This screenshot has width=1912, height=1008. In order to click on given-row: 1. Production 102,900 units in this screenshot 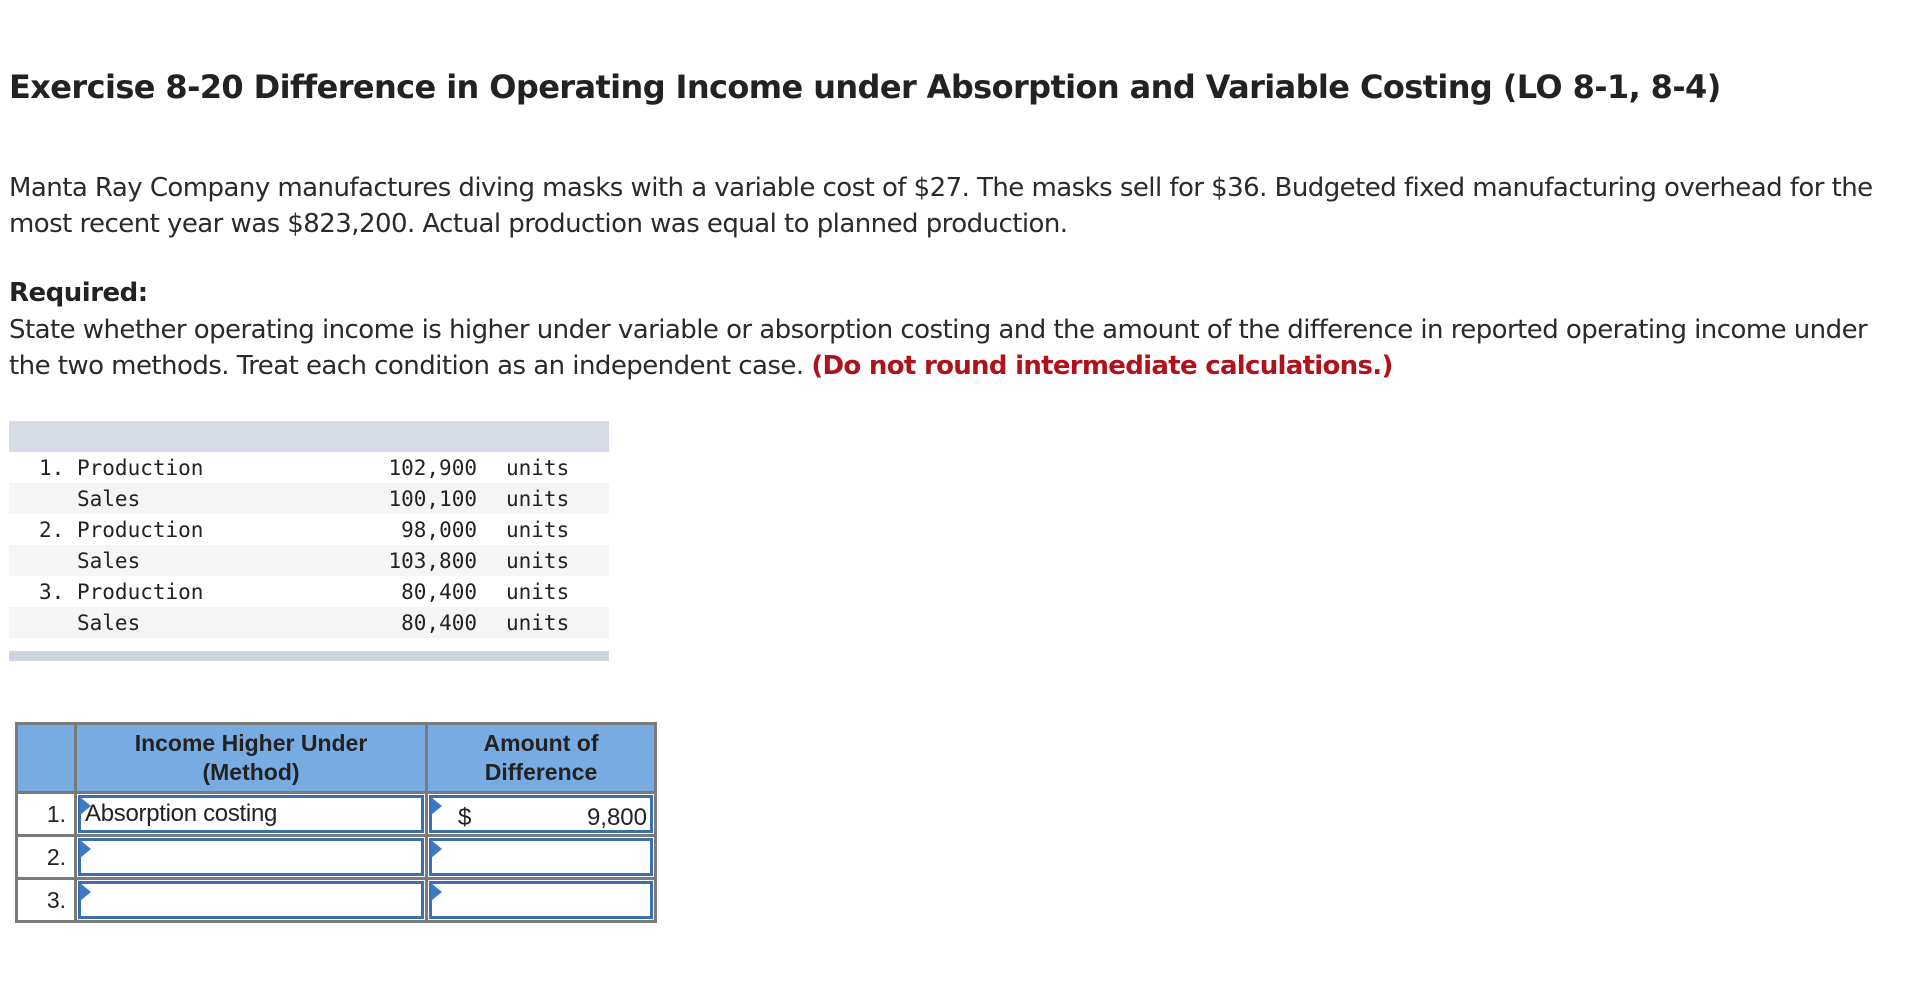, I will do `click(309, 467)`.